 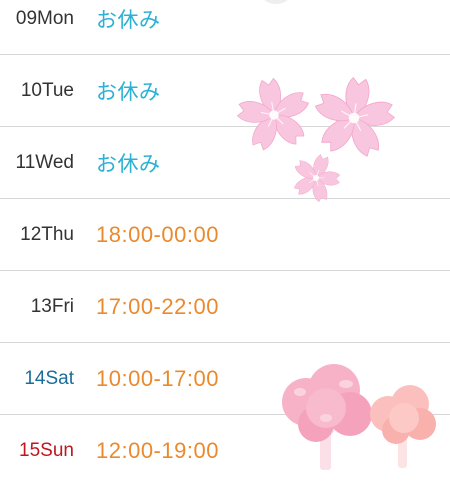 I want to click on time-range: 10:00-17:00, so click(x=157, y=378).